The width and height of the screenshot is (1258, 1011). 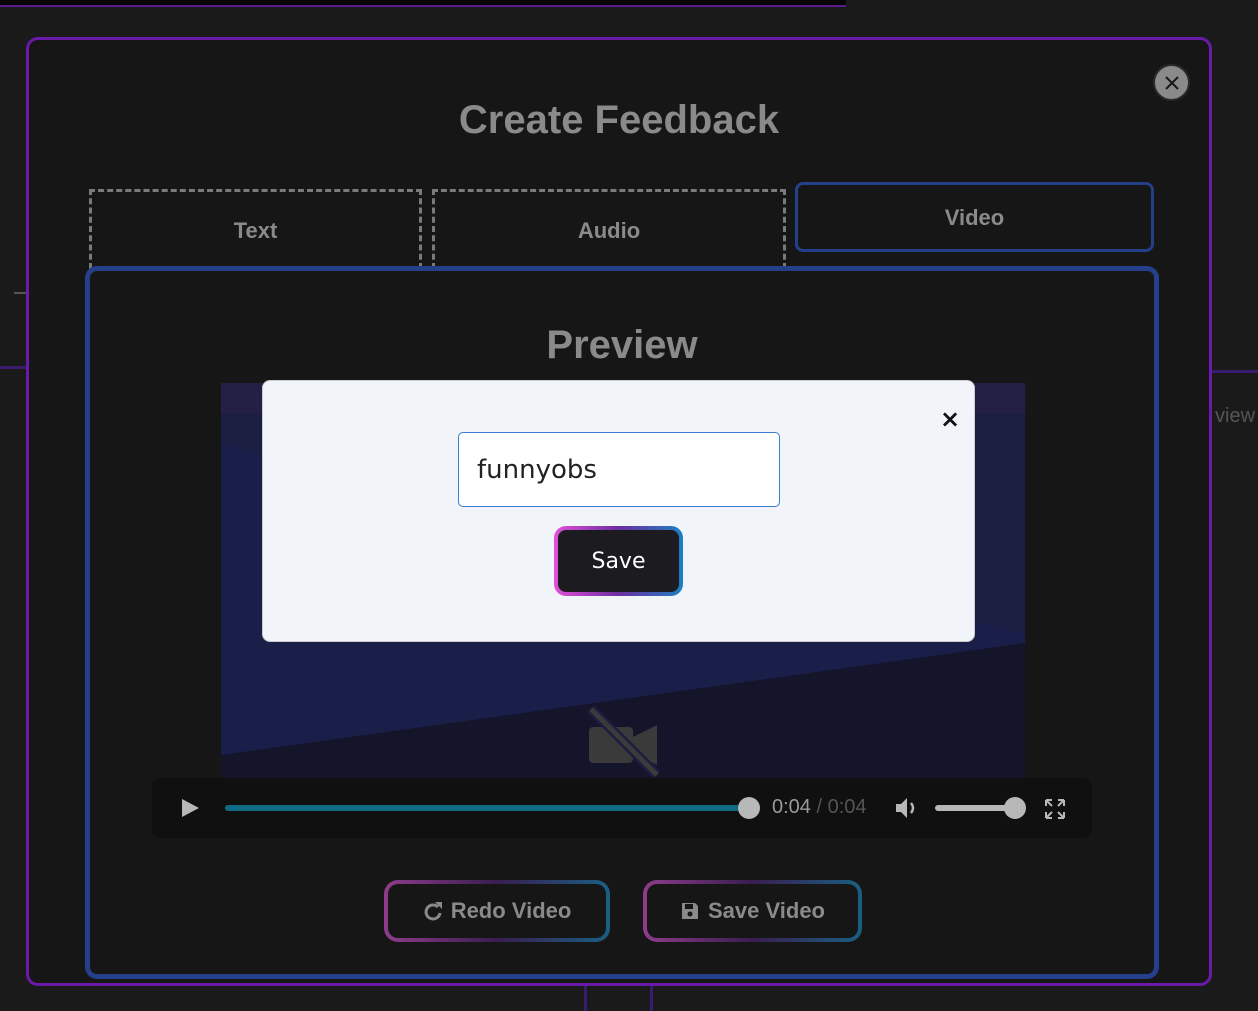 I want to click on tab-label: Video, so click(x=974, y=217).